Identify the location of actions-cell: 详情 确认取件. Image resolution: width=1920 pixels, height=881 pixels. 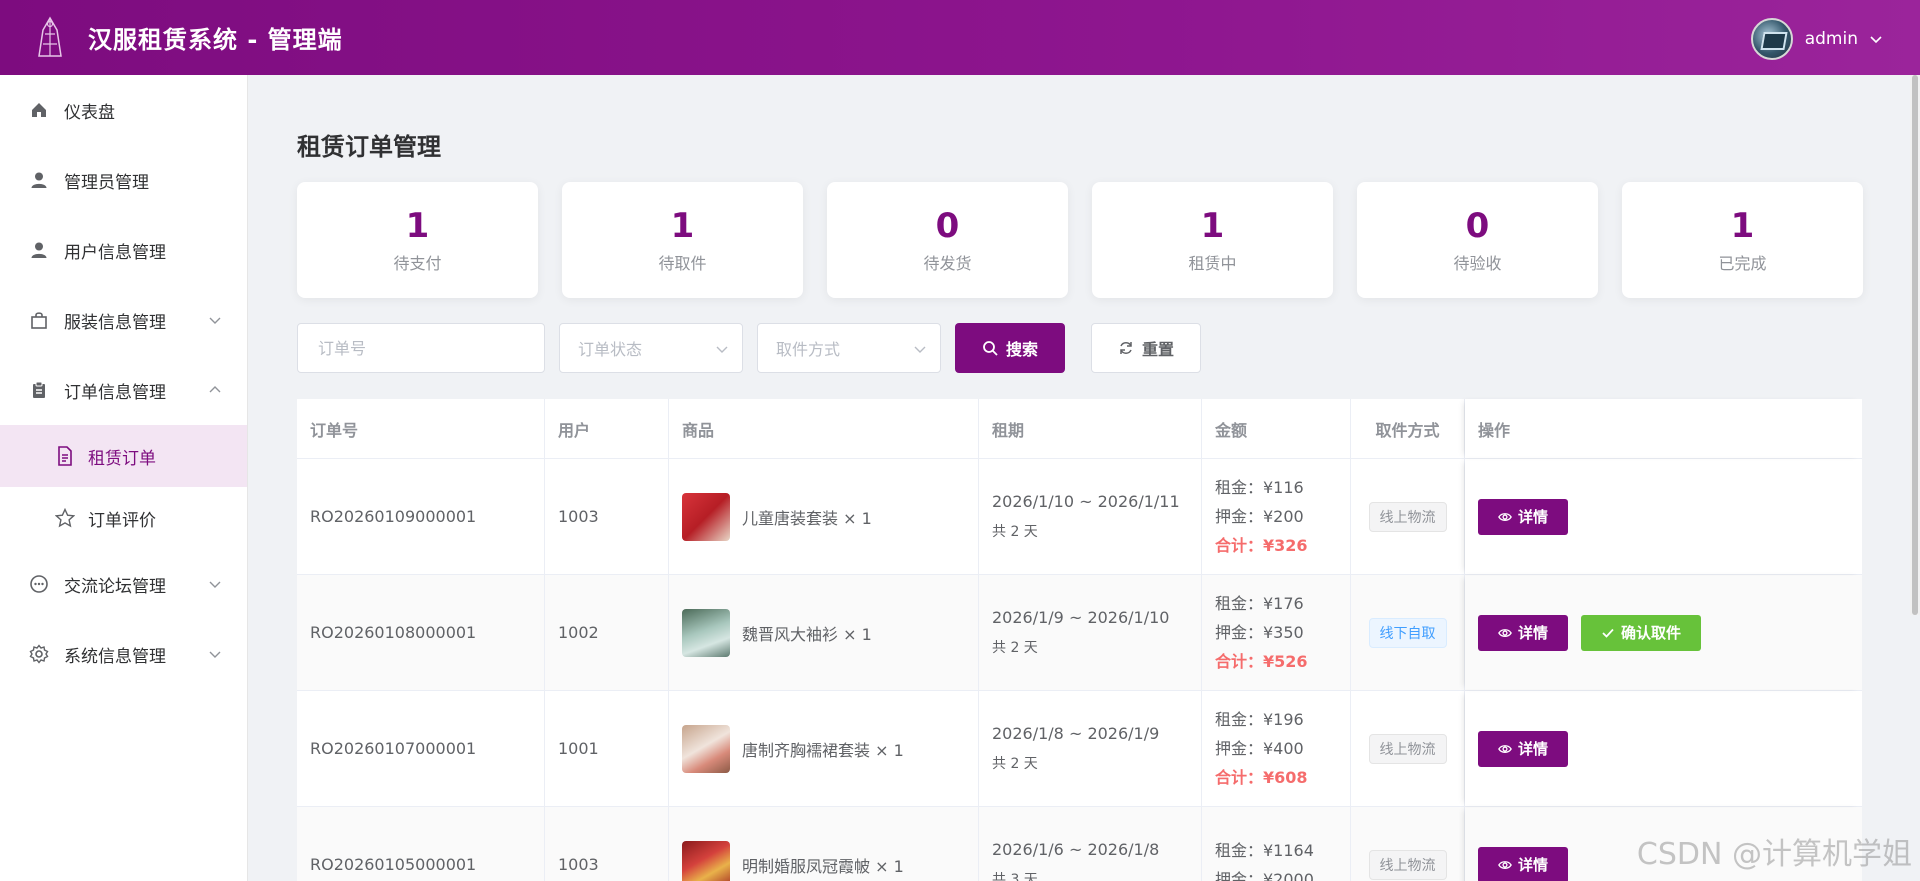
(1663, 632).